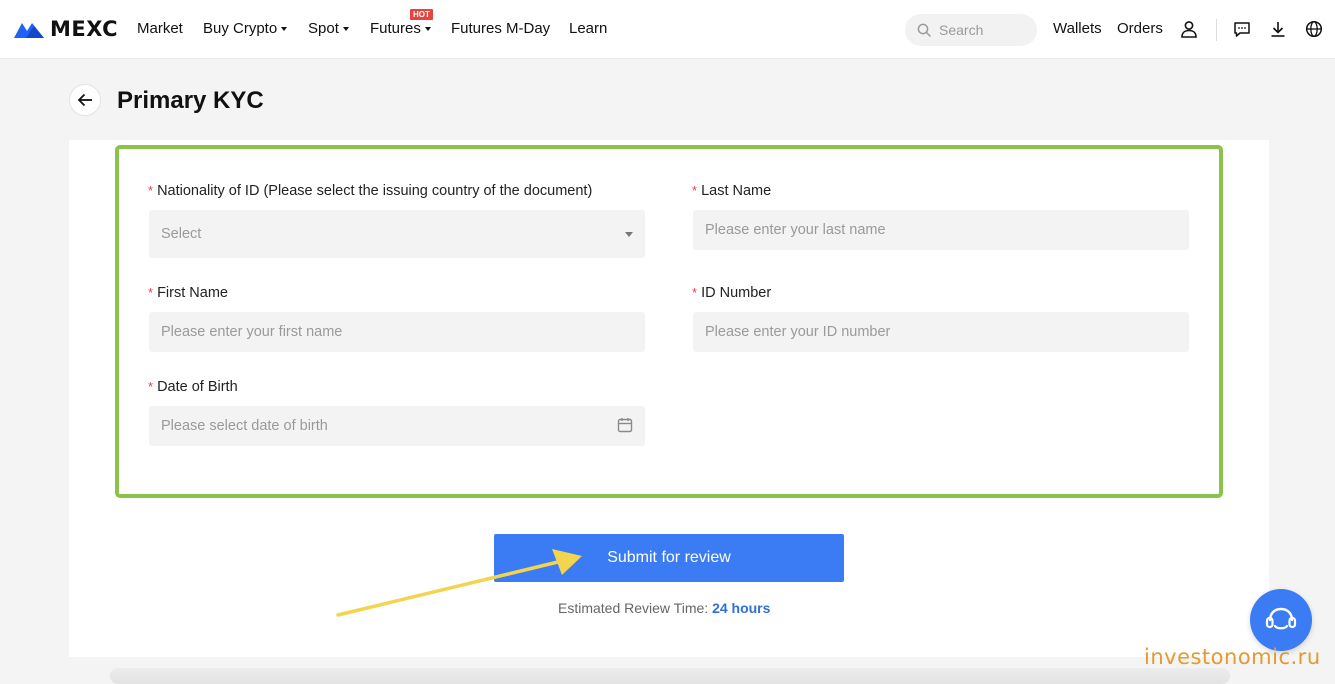 Image resolution: width=1335 pixels, height=684 pixels. What do you see at coordinates (795, 230) in the screenshot?
I see `last-name-placeholder: Please enter your last name` at bounding box center [795, 230].